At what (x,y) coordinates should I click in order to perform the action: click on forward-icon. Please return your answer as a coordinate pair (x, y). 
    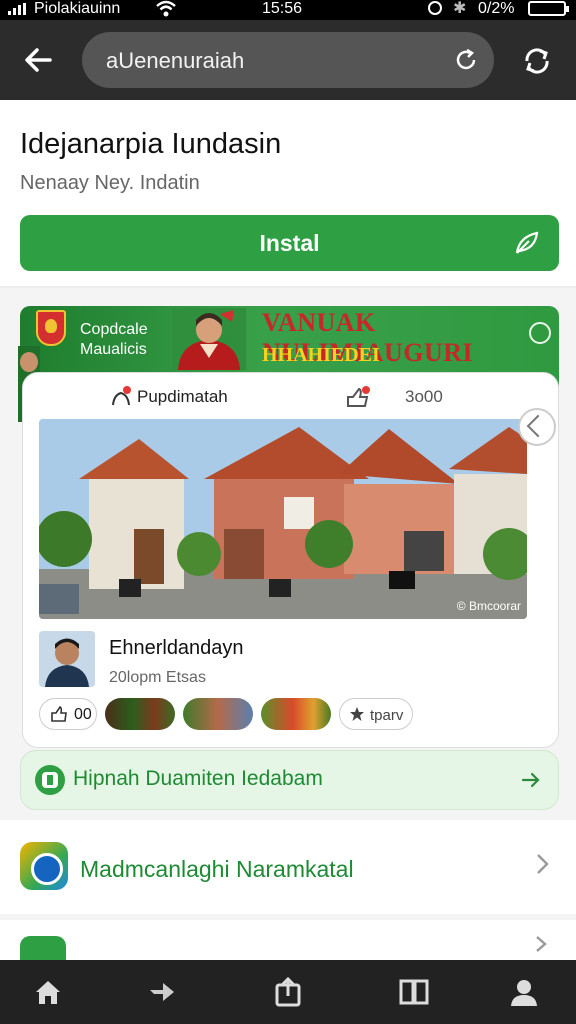
    Looking at the image, I should click on (162, 992).